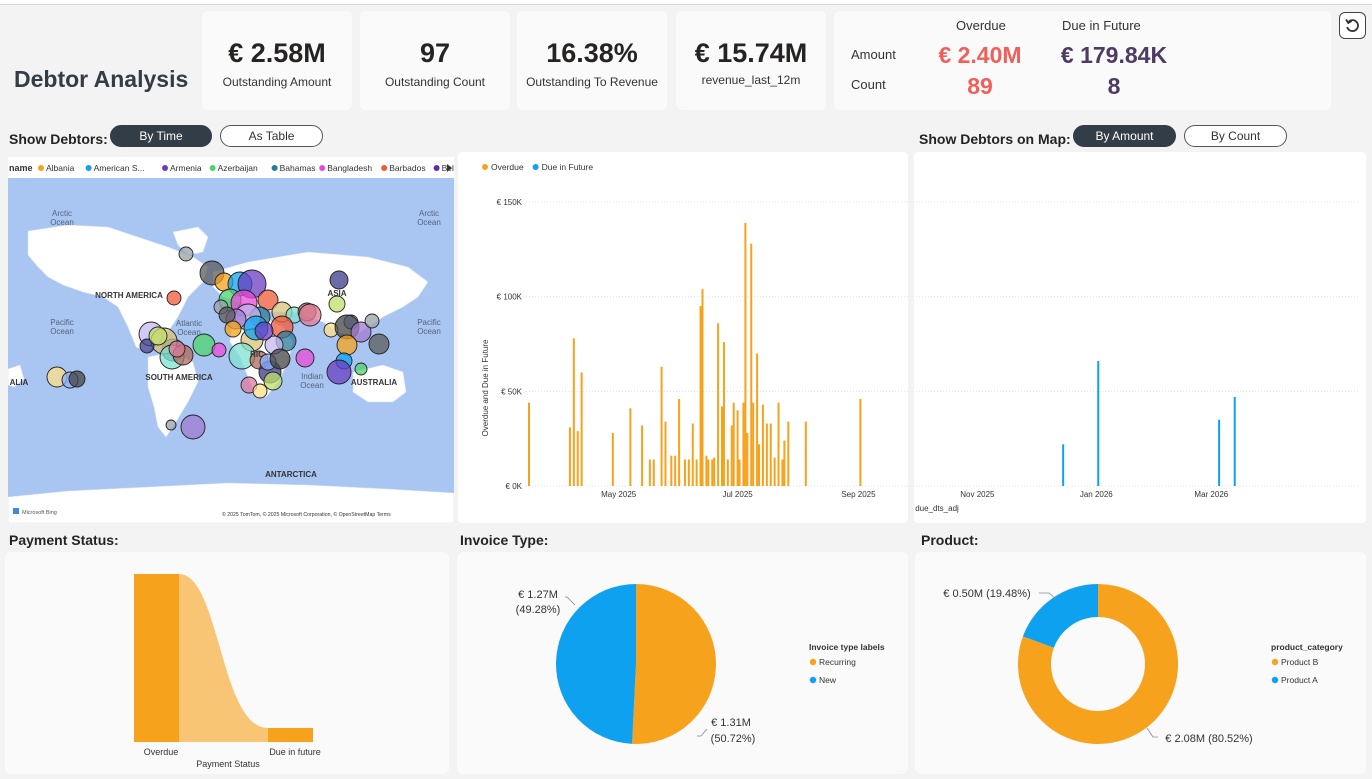 The image size is (1372, 779). I want to click on invoice-slice-recurring, so click(674, 664).